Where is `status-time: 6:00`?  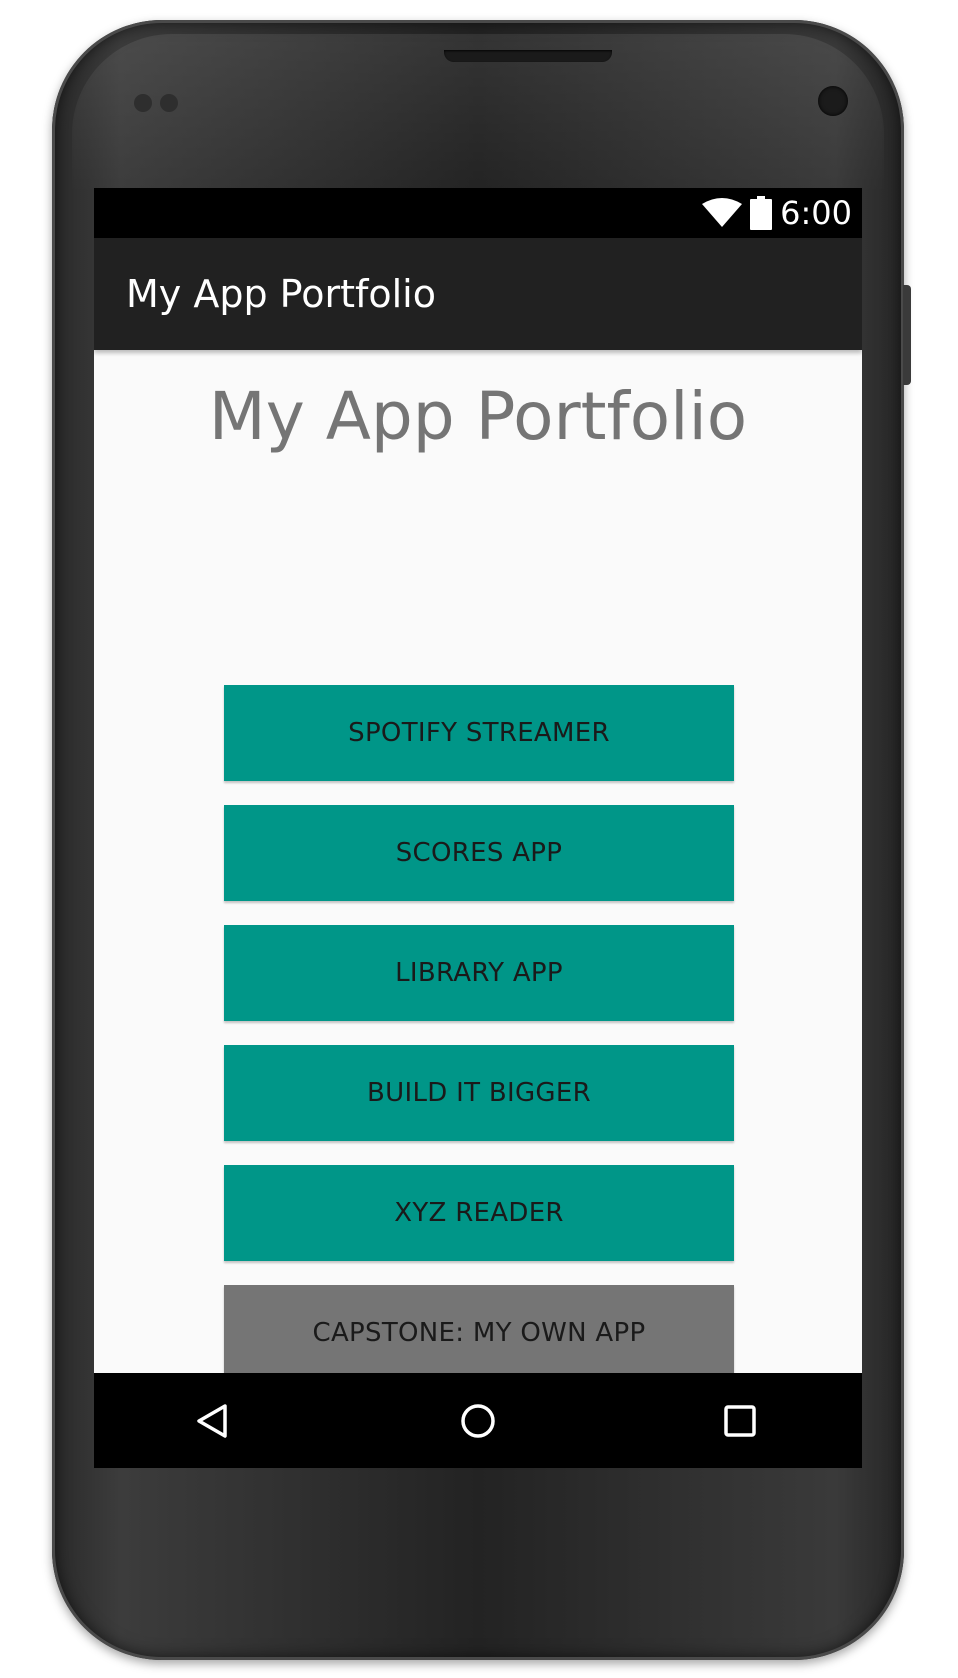
status-time: 6:00 is located at coordinates (816, 213).